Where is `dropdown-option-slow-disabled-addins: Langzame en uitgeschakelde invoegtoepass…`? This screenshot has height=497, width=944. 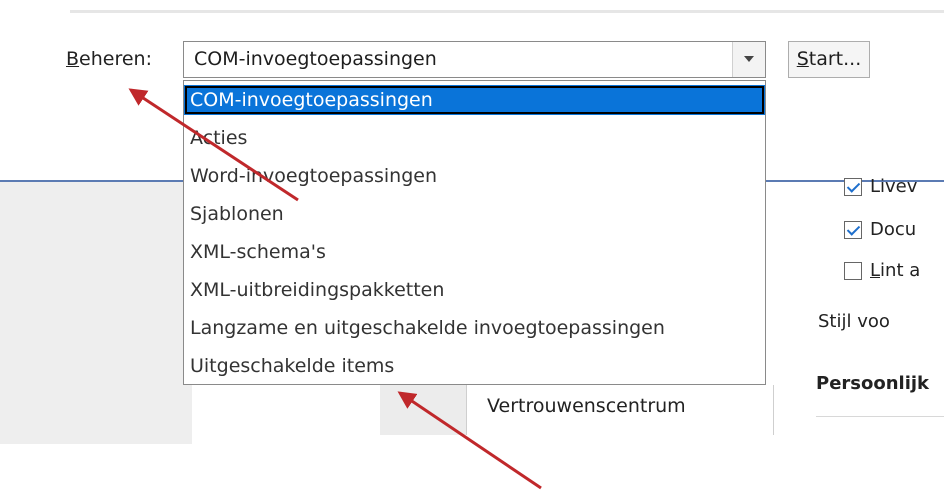
dropdown-option-slow-disabled-addins: Langzame en uitgeschakelde invoegtoepass… is located at coordinates (474, 328).